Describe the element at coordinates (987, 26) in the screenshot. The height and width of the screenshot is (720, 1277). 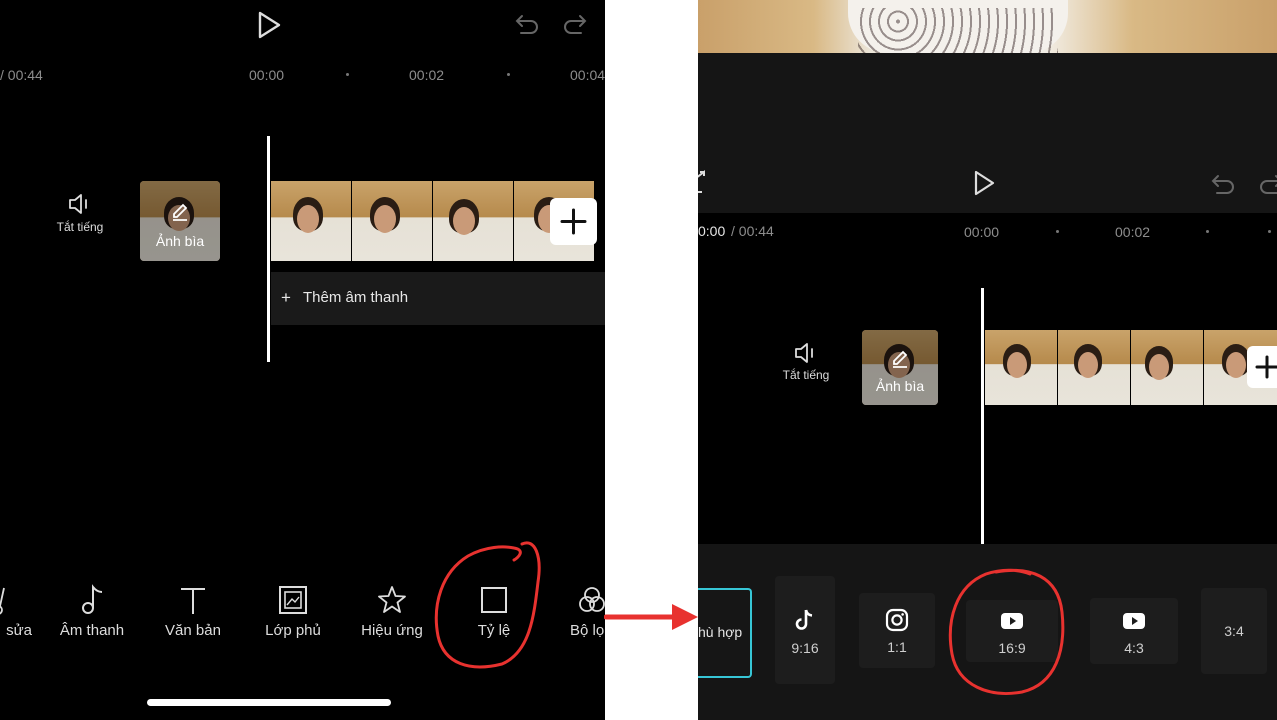
I see `video-preview` at that location.